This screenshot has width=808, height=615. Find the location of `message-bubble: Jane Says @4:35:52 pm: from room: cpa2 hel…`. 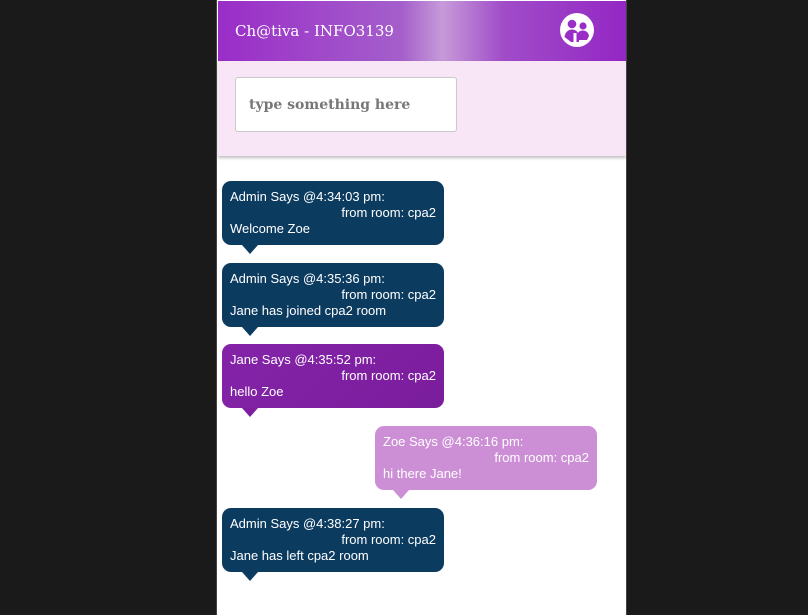

message-bubble: Jane Says @4:35:52 pm: from room: cpa2 hel… is located at coordinates (333, 380).